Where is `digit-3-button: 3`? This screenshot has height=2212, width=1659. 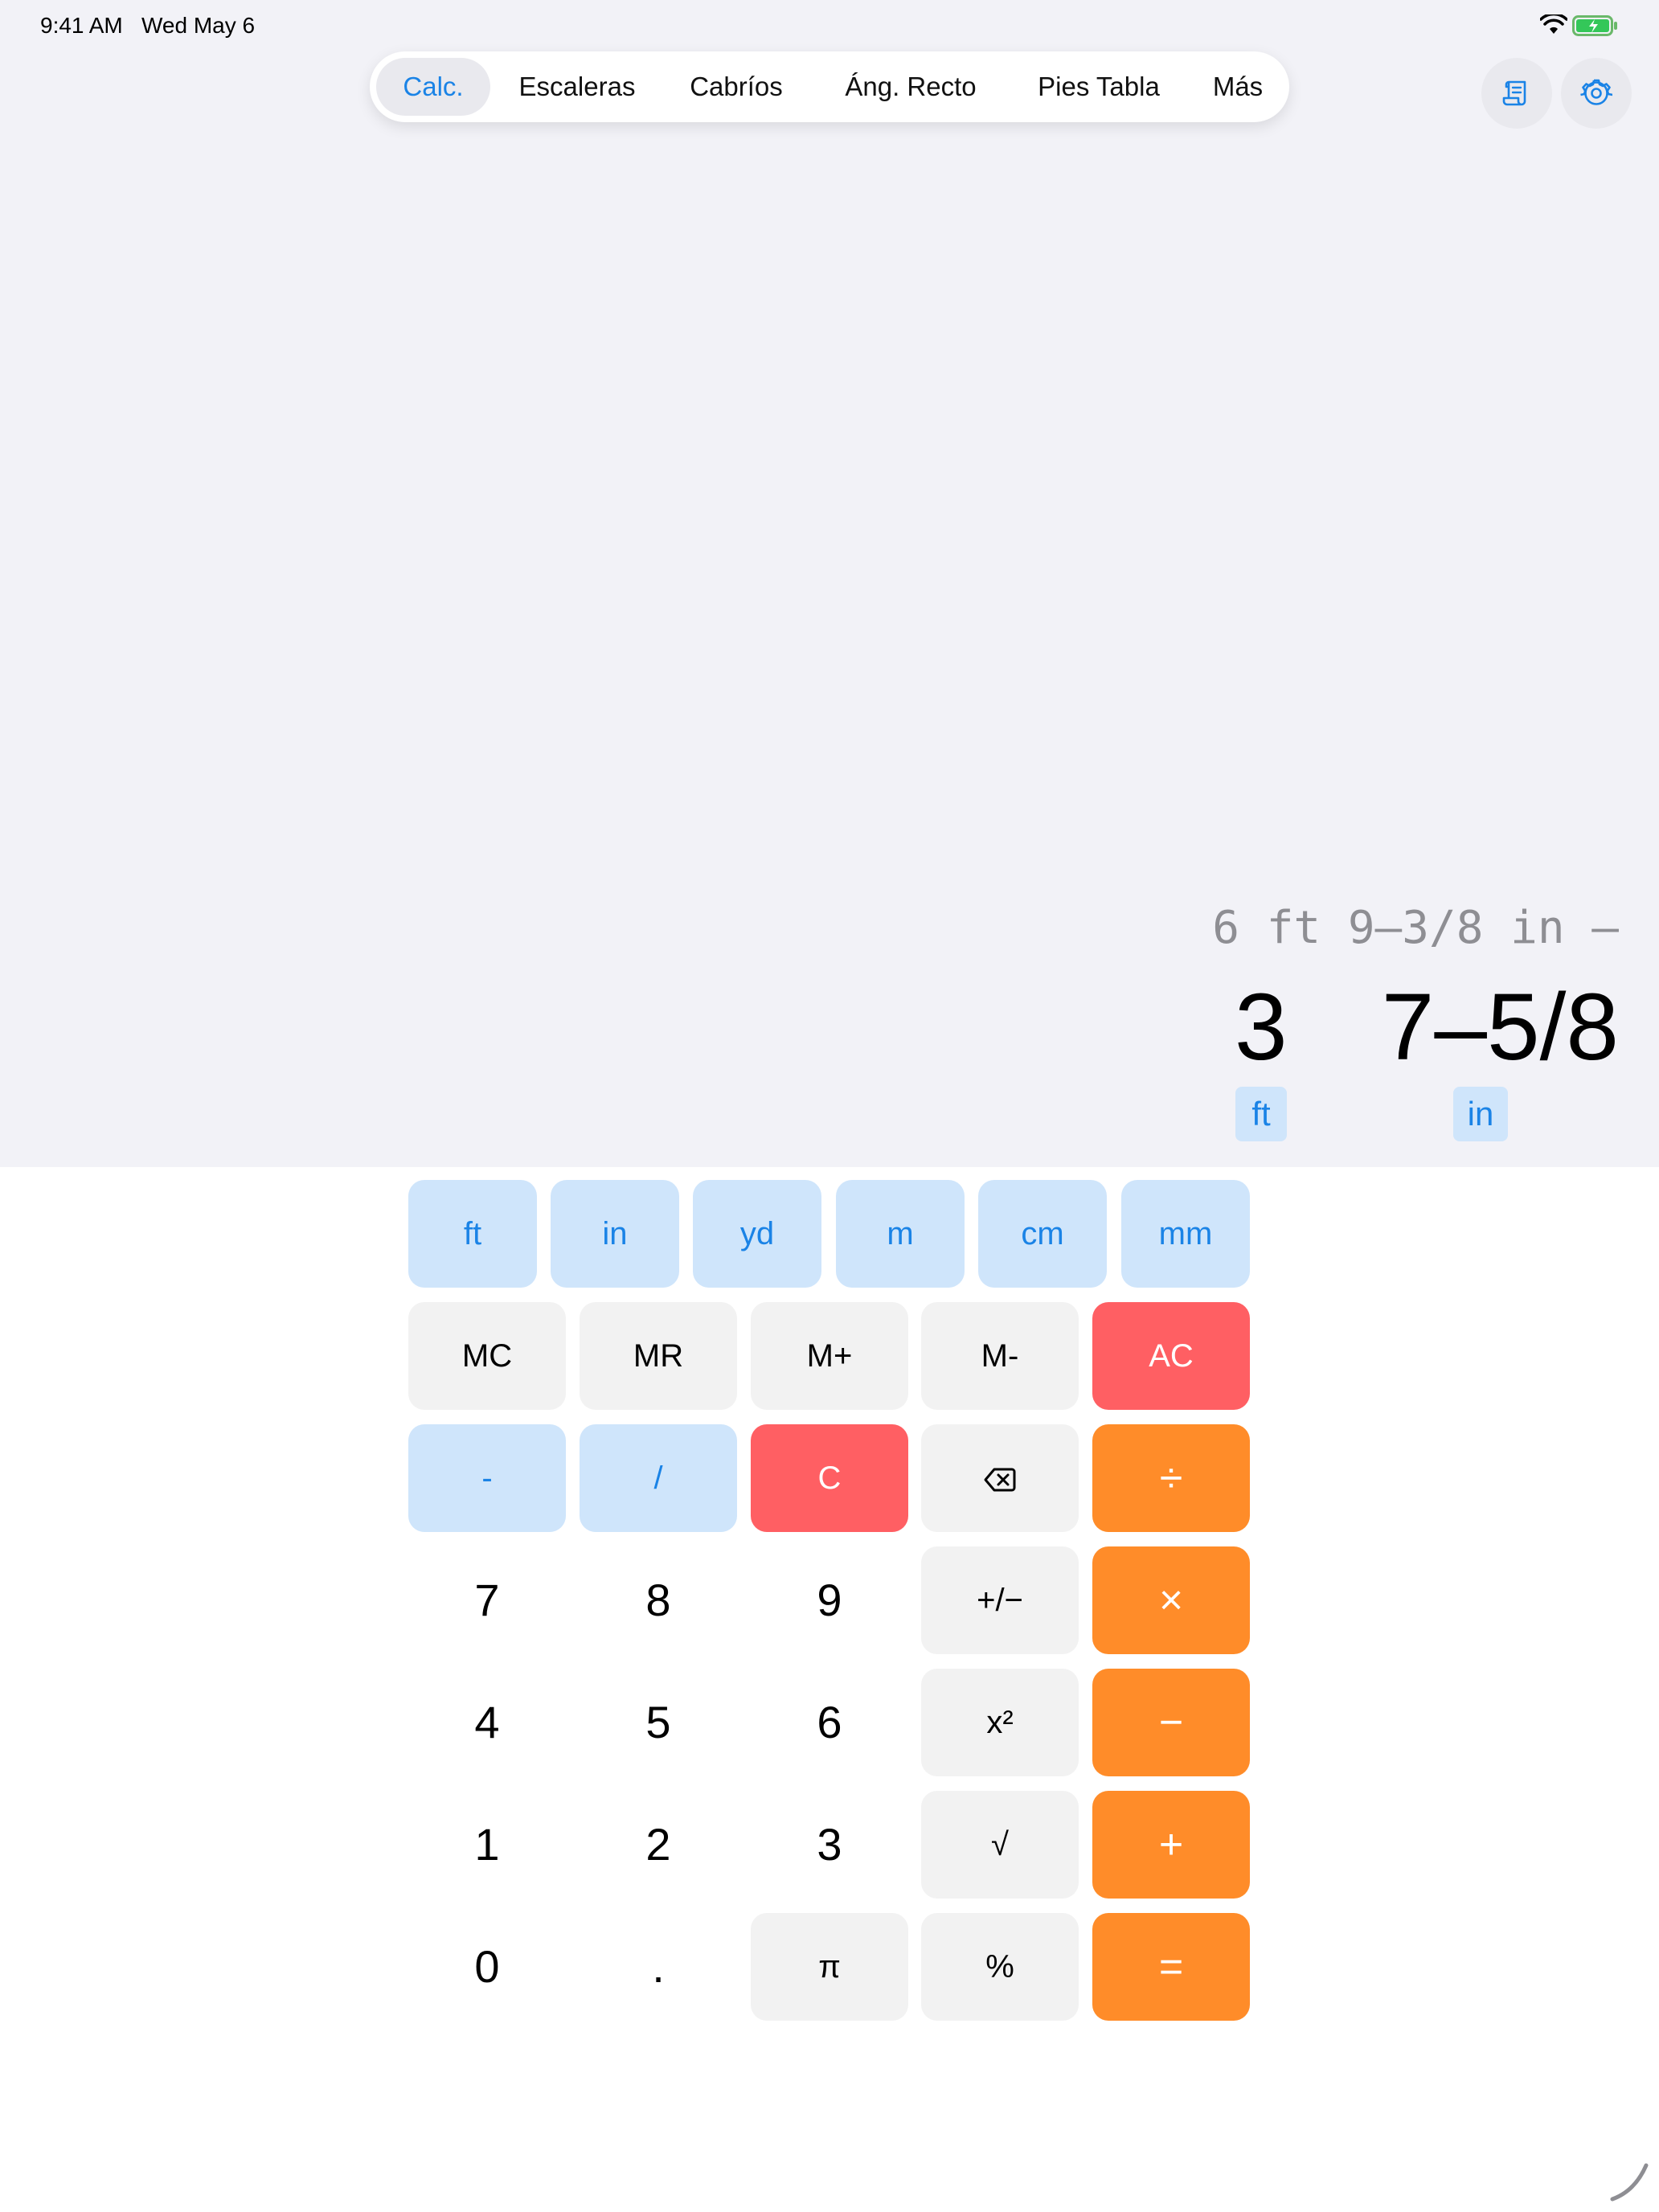 digit-3-button: 3 is located at coordinates (829, 1845).